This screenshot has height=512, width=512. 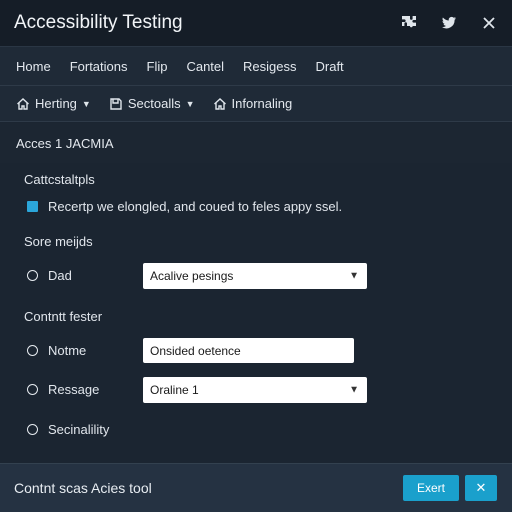 I want to click on text-input-value: Onsided oetence, so click(x=195, y=350).